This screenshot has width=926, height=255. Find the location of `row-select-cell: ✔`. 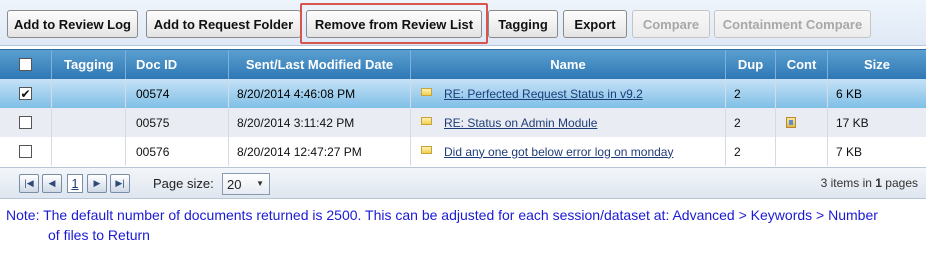

row-select-cell: ✔ is located at coordinates (26, 93).